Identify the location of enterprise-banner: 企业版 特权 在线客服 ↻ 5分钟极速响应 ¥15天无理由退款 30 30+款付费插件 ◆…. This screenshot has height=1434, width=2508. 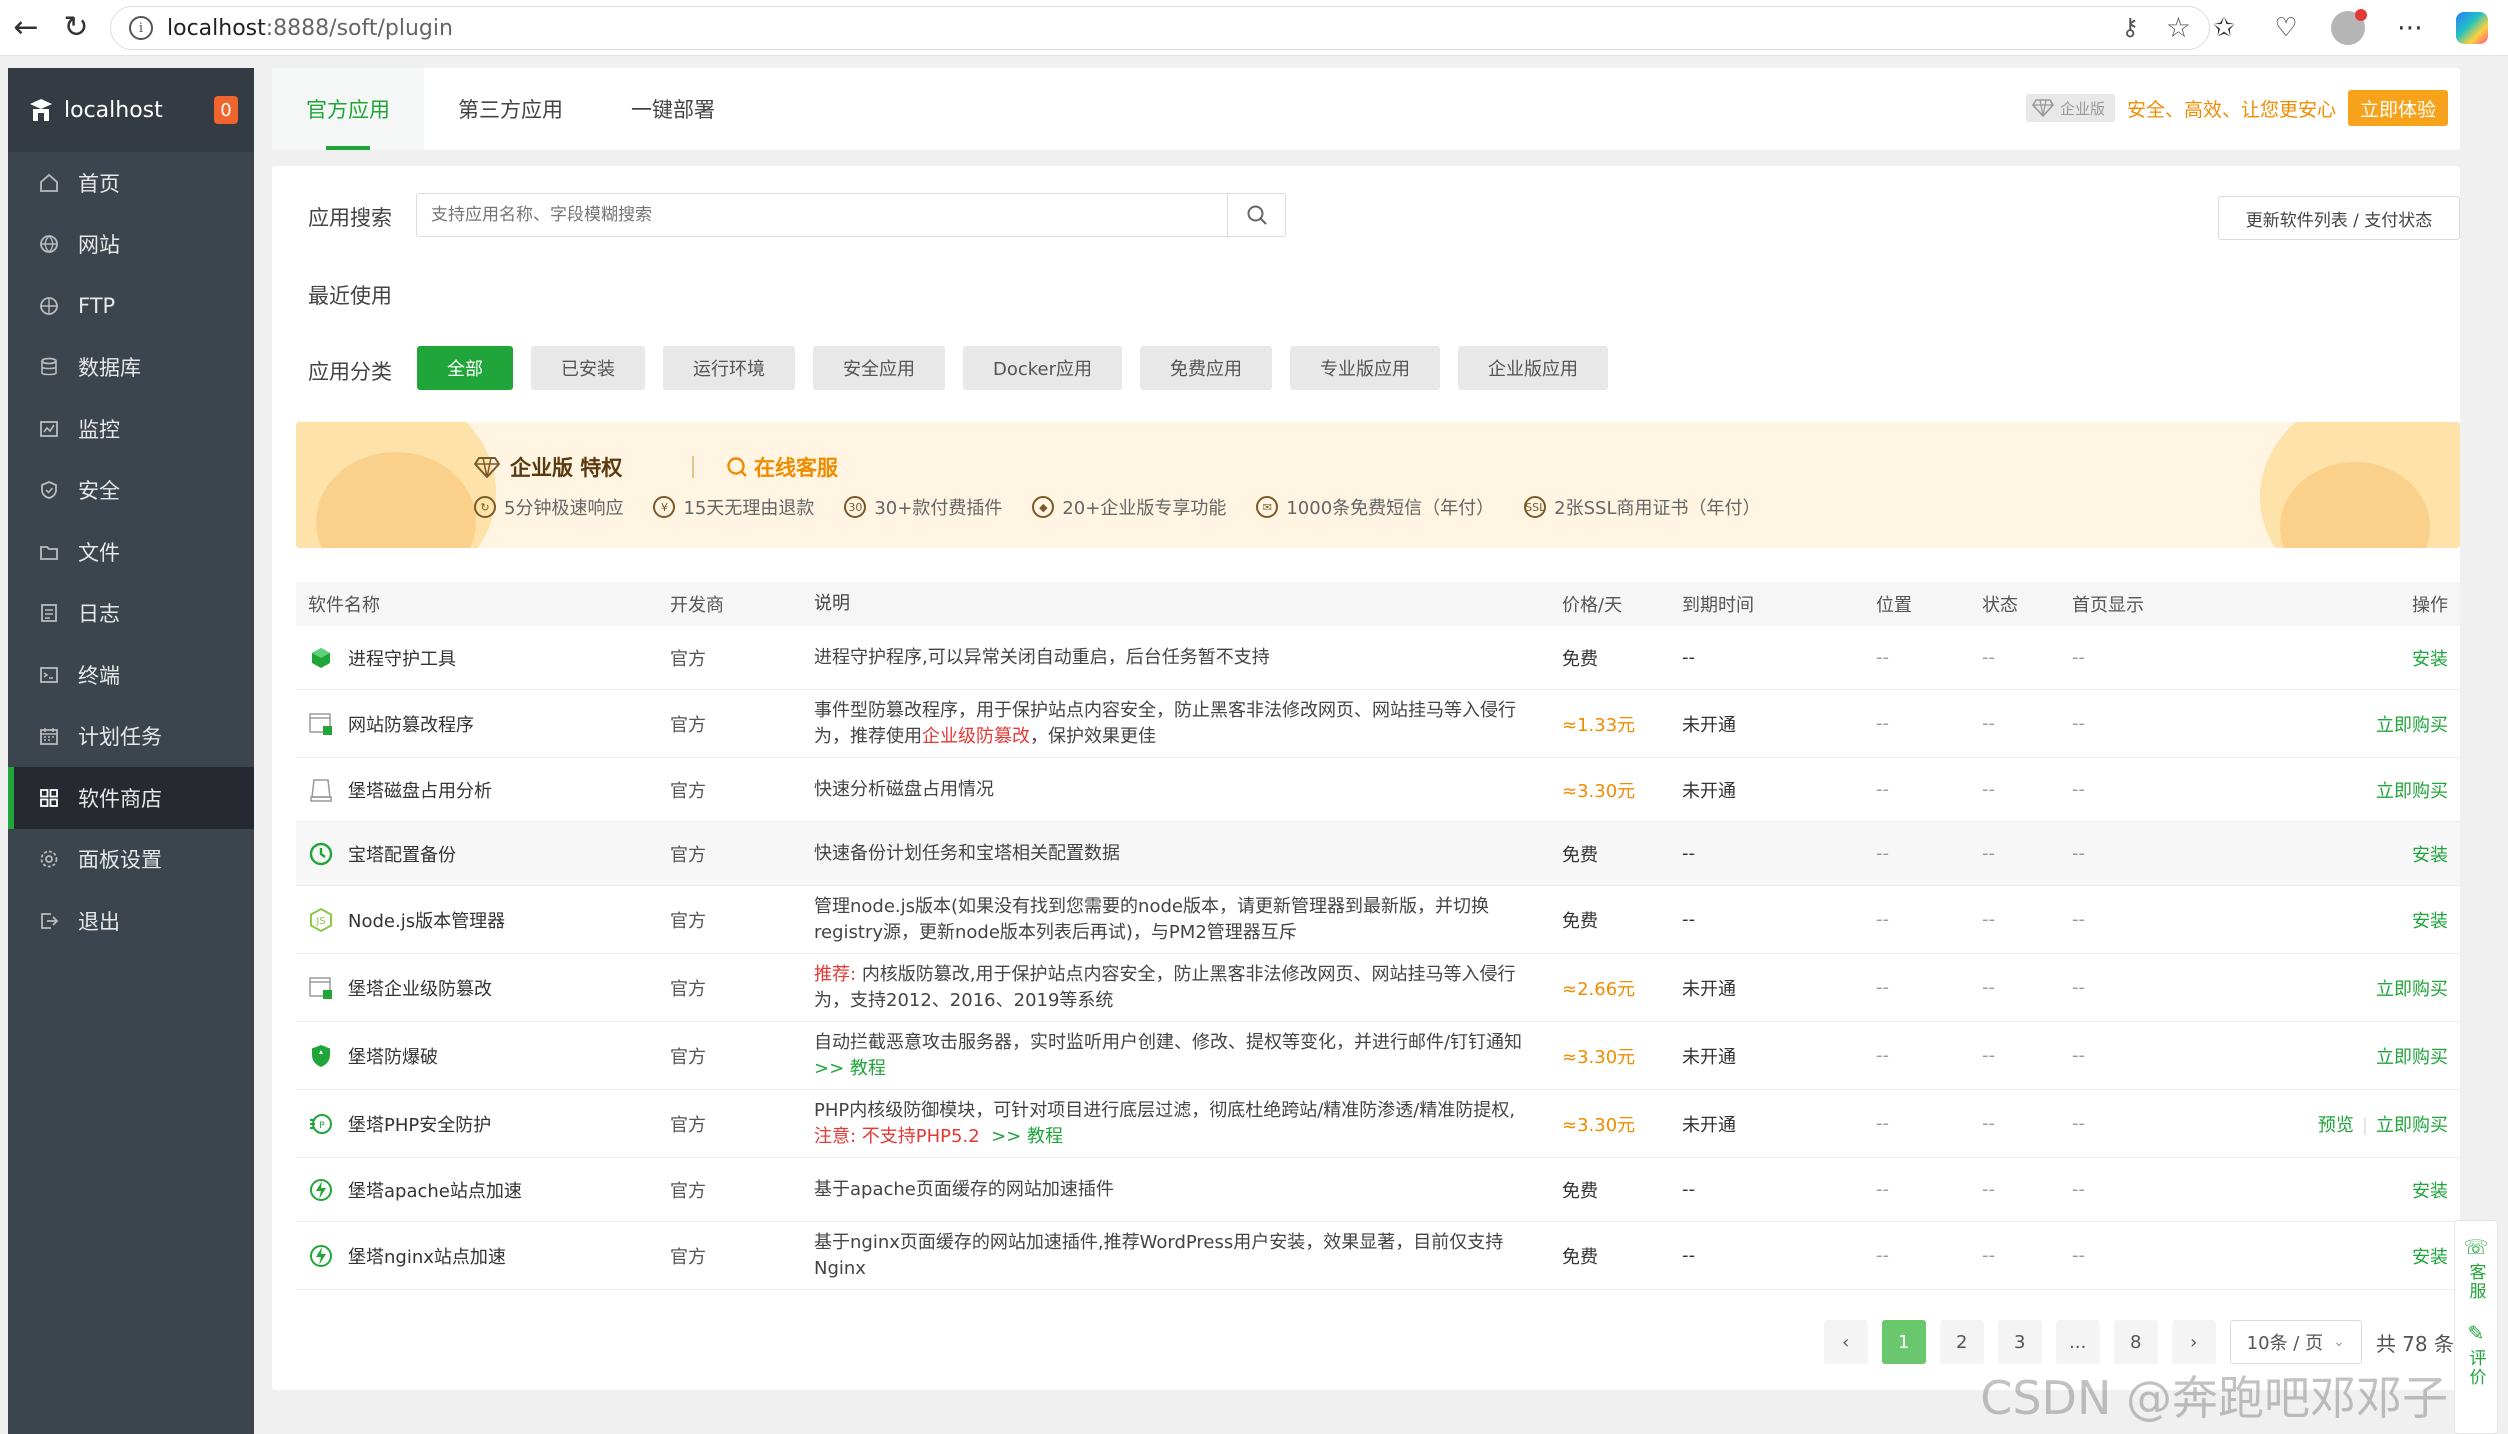
(1378, 485).